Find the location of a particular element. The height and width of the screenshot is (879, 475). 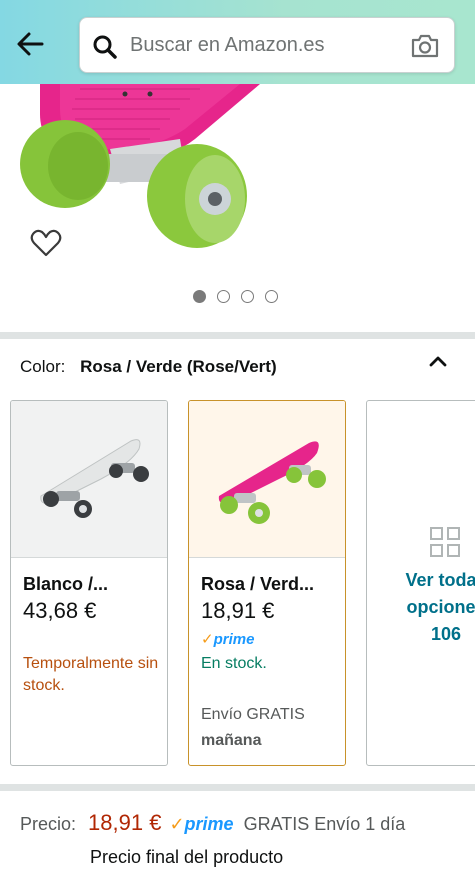

chevron-up-icon is located at coordinates (438, 361).